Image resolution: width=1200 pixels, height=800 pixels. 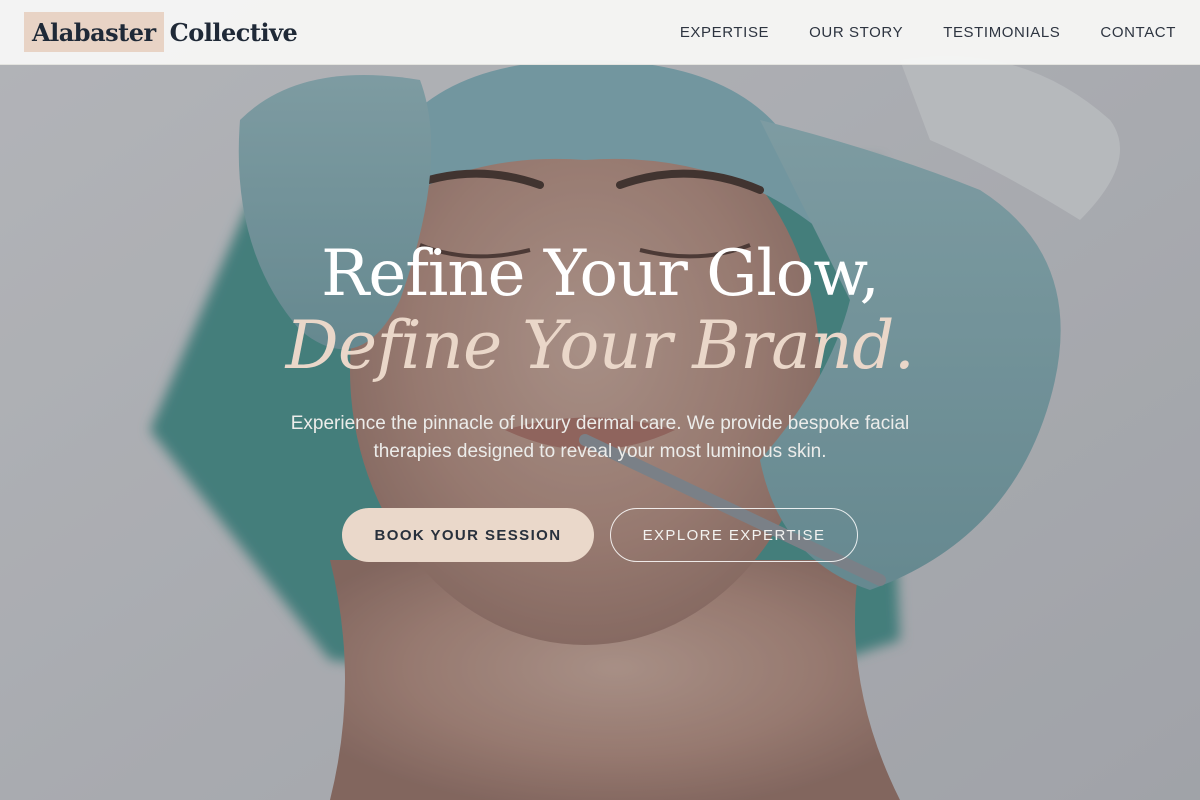 What do you see at coordinates (856, 32) in the screenshot?
I see `nav-link-our-story: OUR STORY` at bounding box center [856, 32].